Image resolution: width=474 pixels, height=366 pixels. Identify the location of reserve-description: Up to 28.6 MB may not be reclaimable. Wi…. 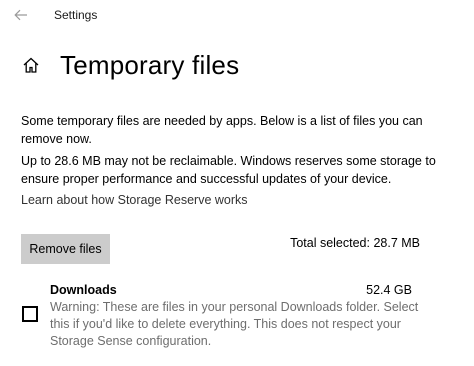
(228, 170).